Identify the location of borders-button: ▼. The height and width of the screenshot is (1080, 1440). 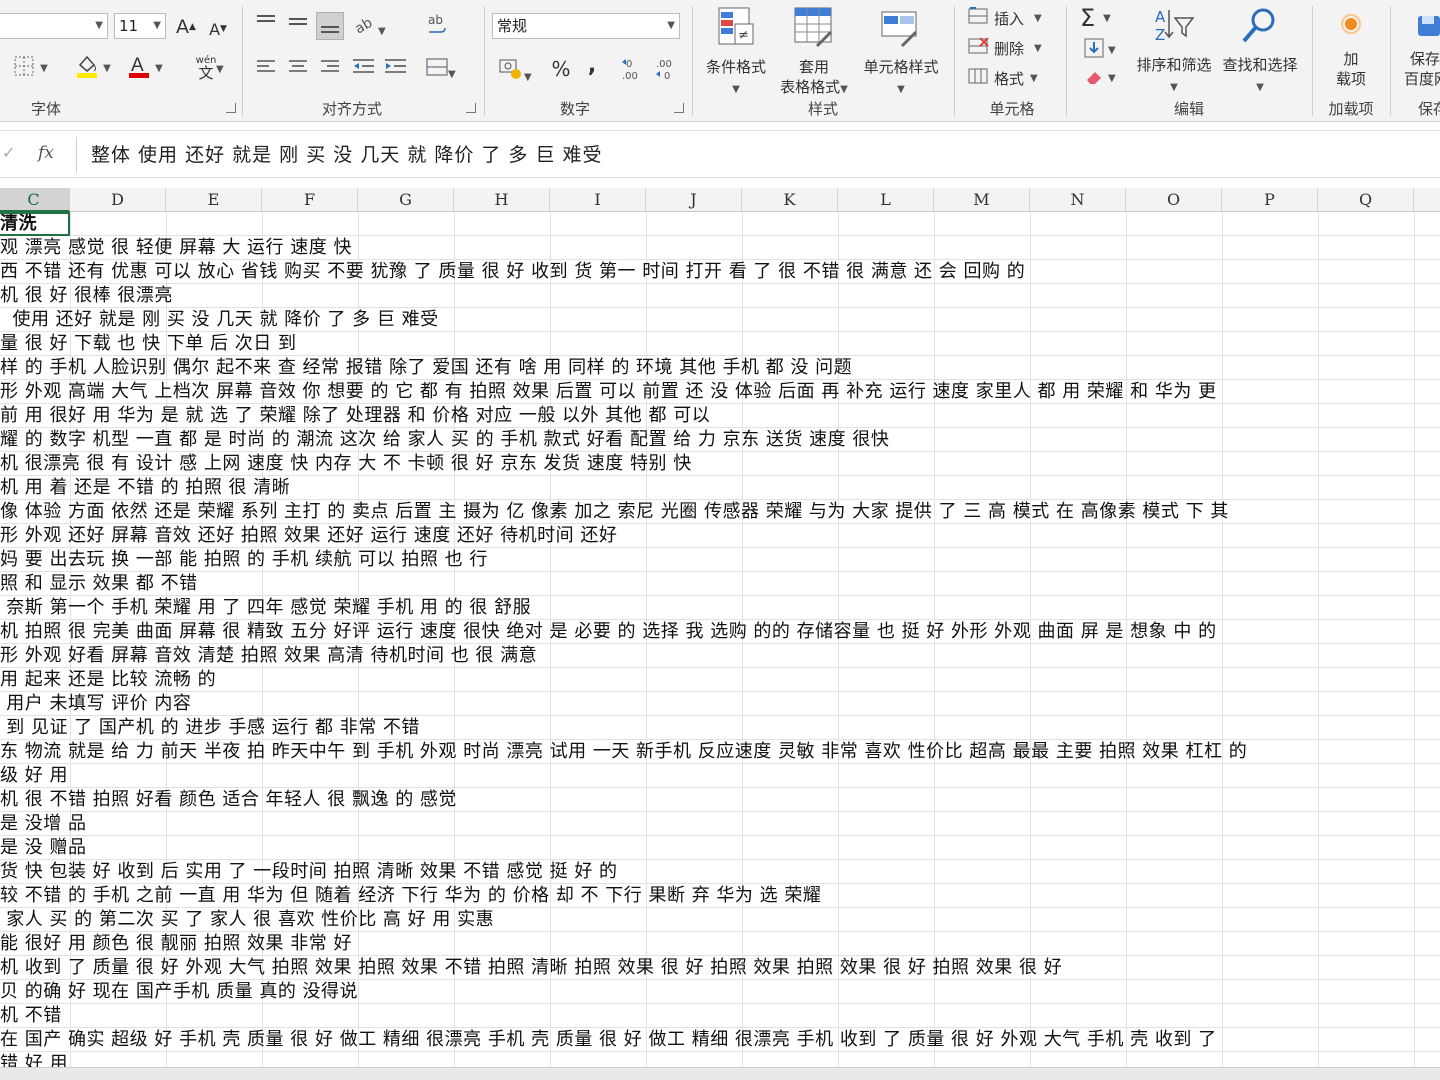
(31, 68).